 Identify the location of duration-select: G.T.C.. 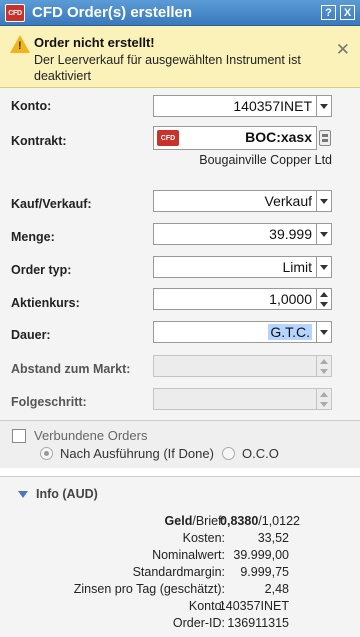
(235, 332).